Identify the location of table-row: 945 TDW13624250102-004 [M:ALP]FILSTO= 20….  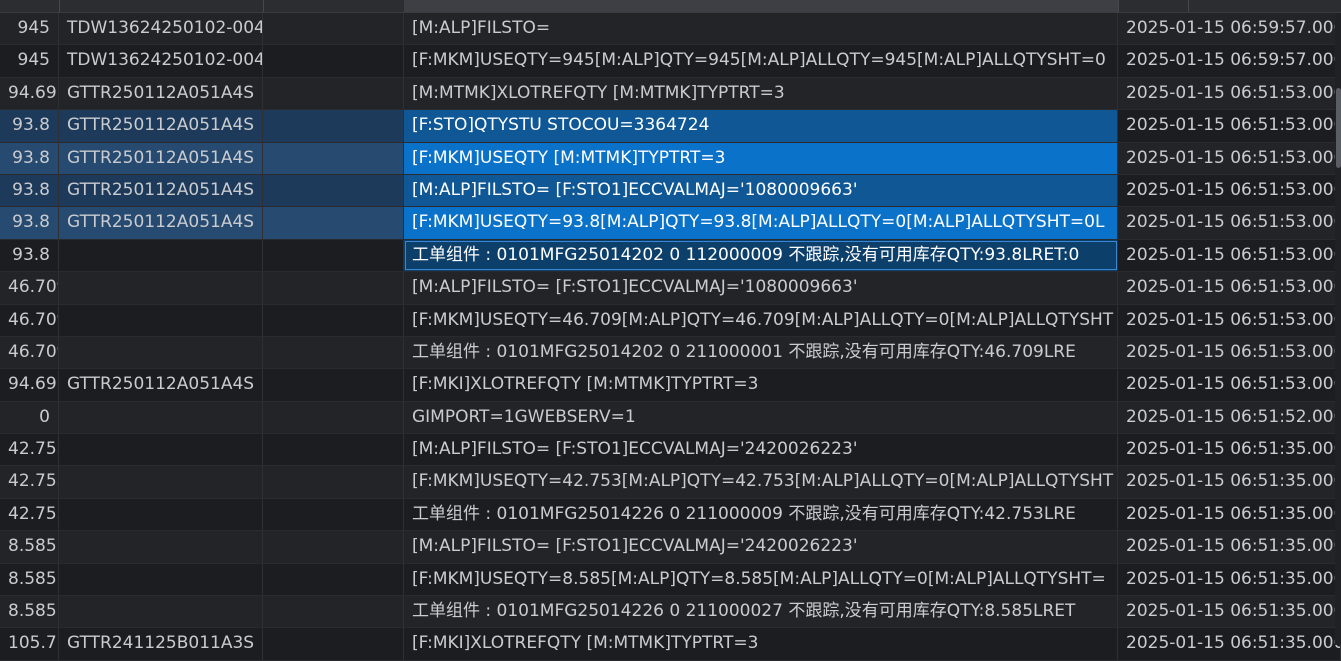
(670, 29).